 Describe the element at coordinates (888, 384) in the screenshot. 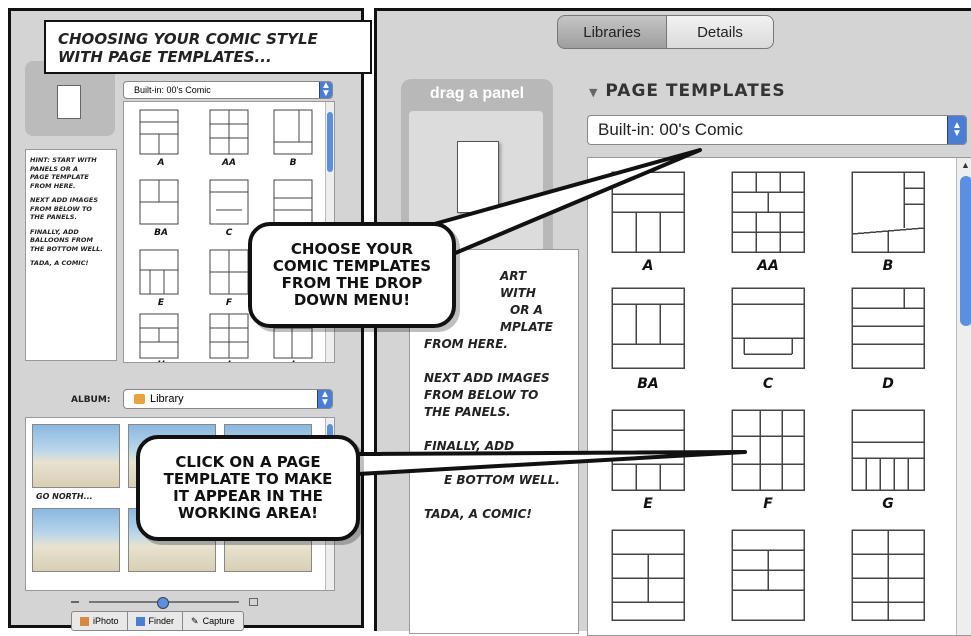

I see `template-label-d: D` at that location.